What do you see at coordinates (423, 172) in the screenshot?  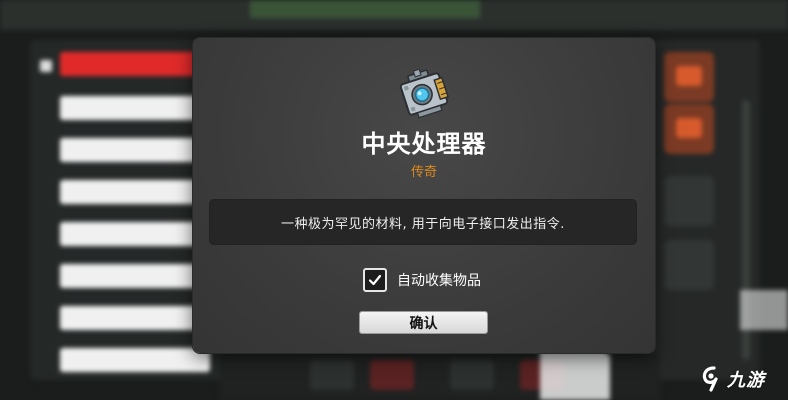 I see `item-rarity: 传奇` at bounding box center [423, 172].